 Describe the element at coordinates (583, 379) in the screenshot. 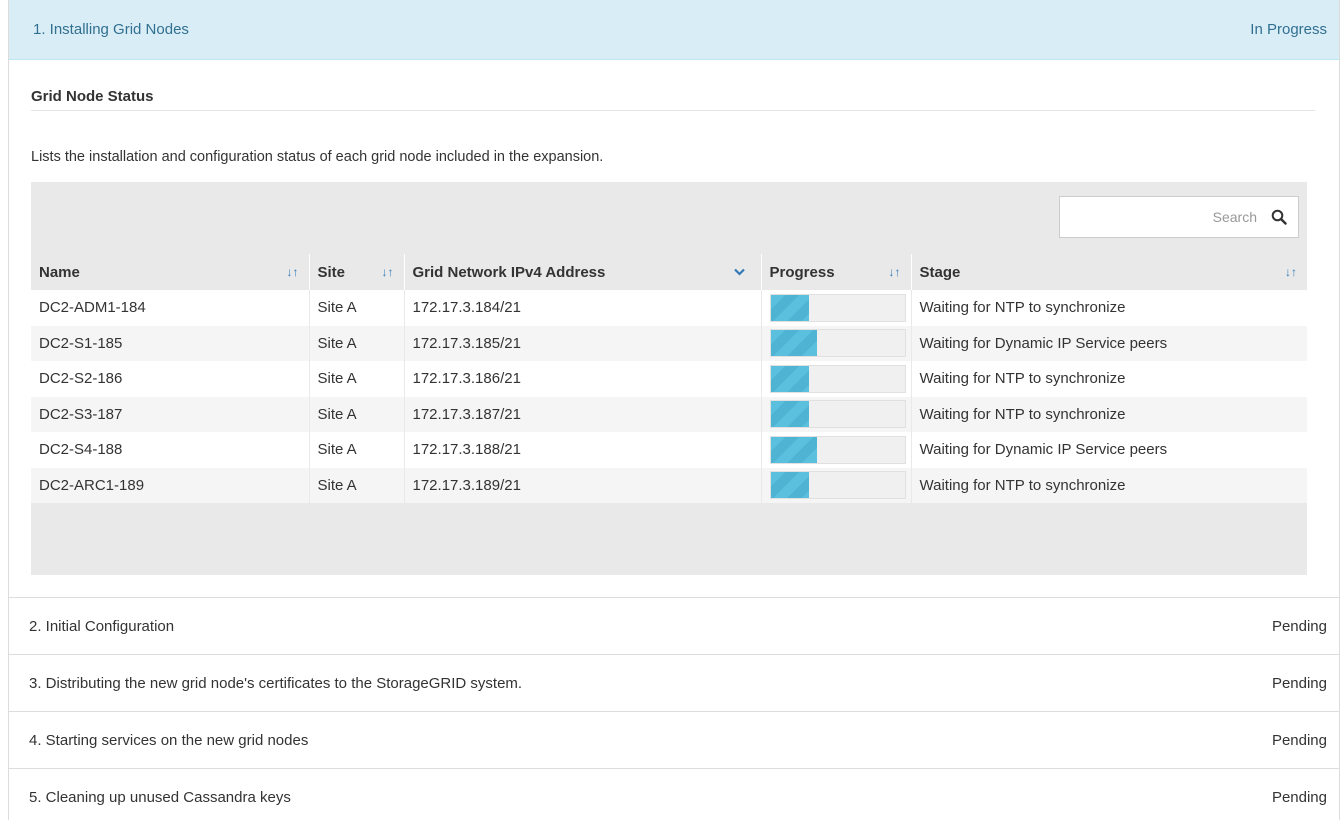

I see `cell-ip: 172.17.3.186/21` at that location.